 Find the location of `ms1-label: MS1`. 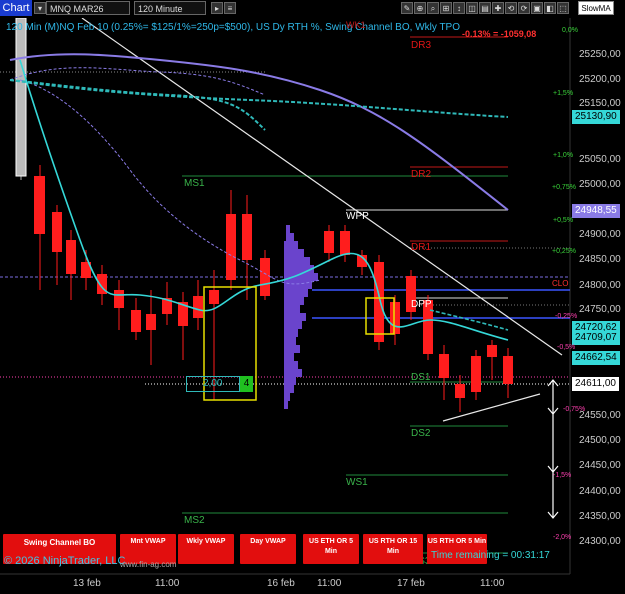

ms1-label: MS1 is located at coordinates (194, 183).